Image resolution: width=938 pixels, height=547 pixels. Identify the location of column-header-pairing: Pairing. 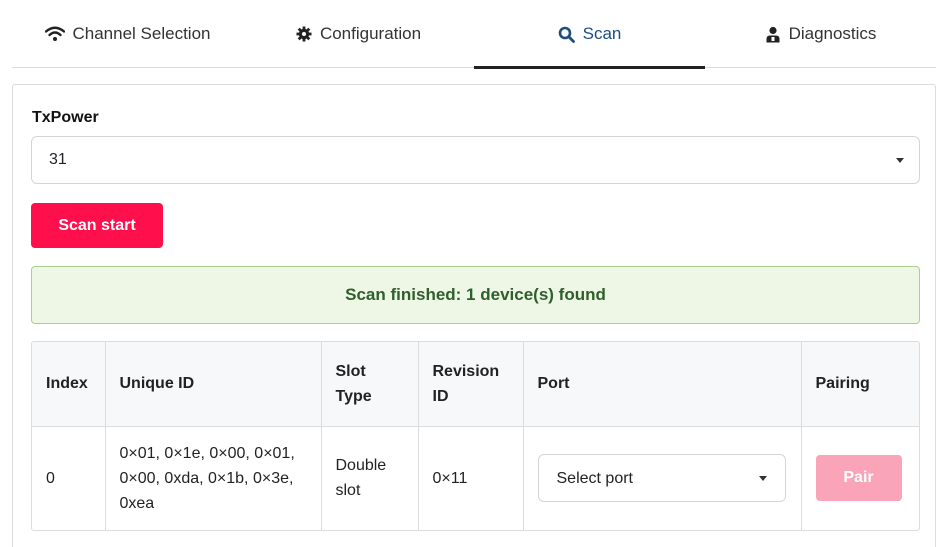
(860, 384).